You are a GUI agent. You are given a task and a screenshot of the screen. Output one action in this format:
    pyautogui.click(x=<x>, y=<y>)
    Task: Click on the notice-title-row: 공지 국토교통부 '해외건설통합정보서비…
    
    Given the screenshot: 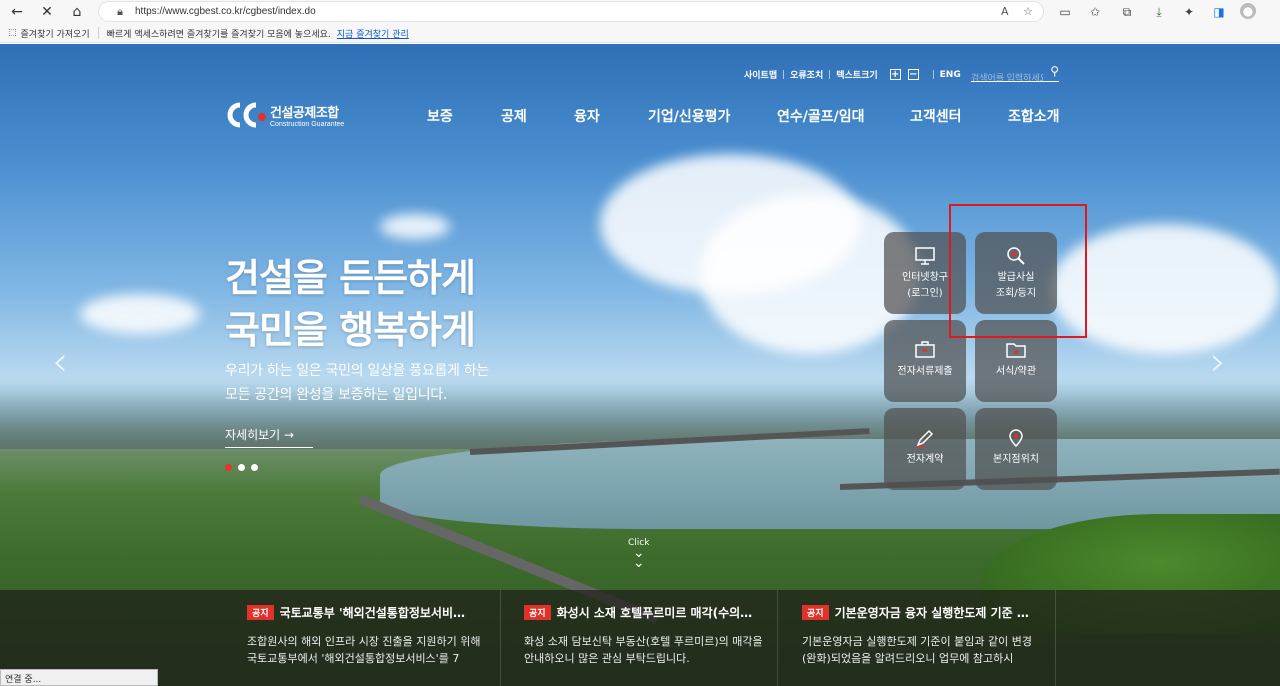 What is the action you would take?
    pyautogui.click(x=371, y=612)
    